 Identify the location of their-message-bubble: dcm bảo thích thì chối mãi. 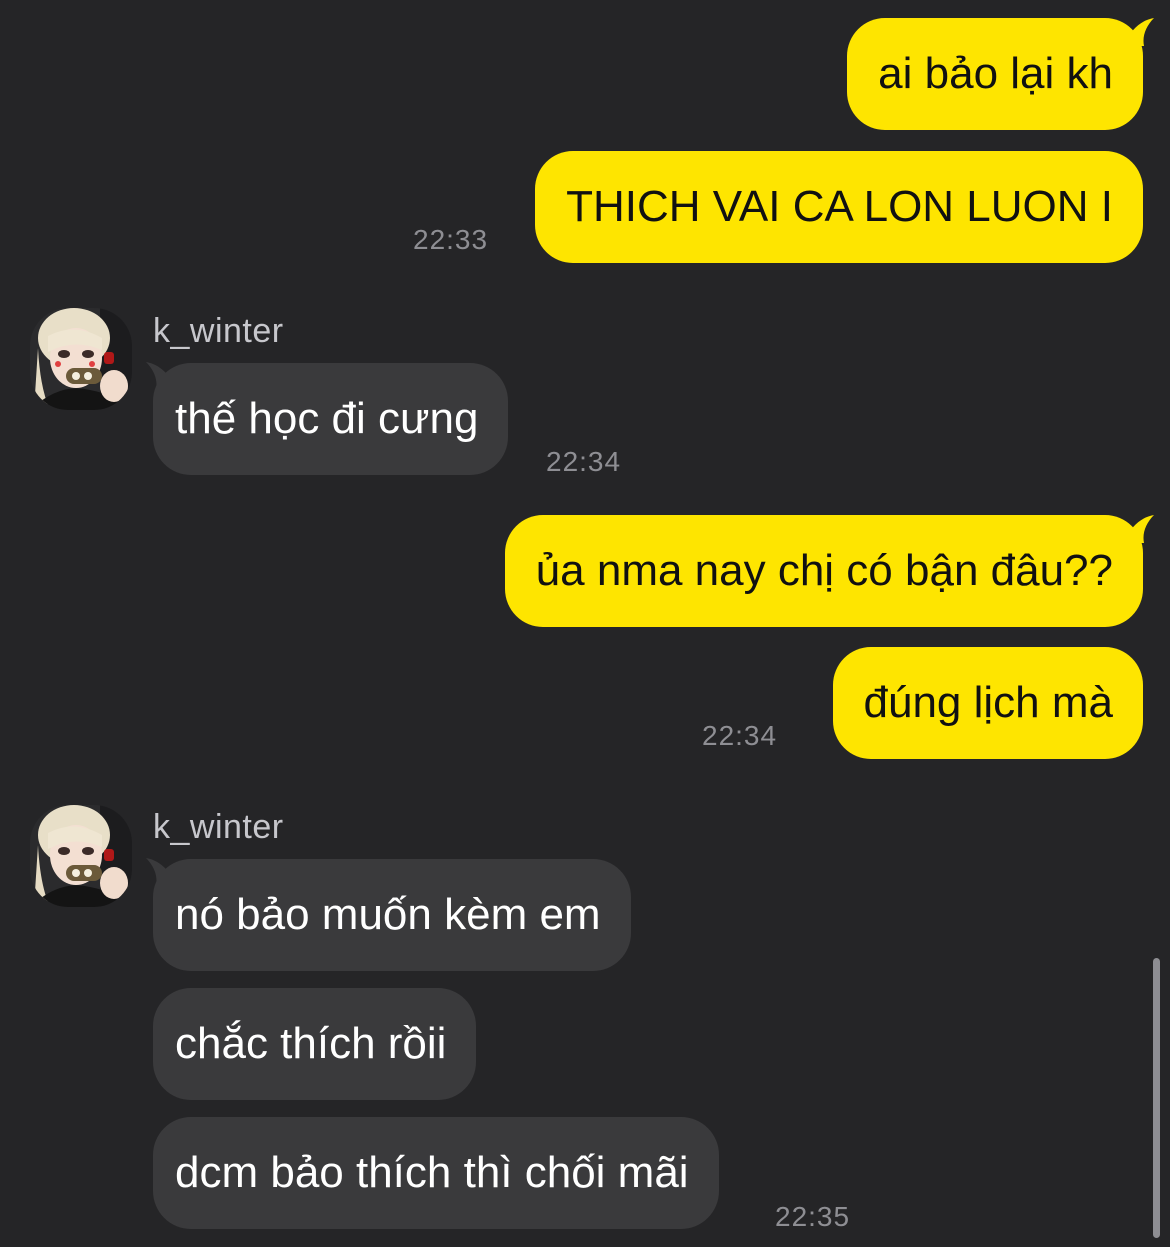
(436, 1173).